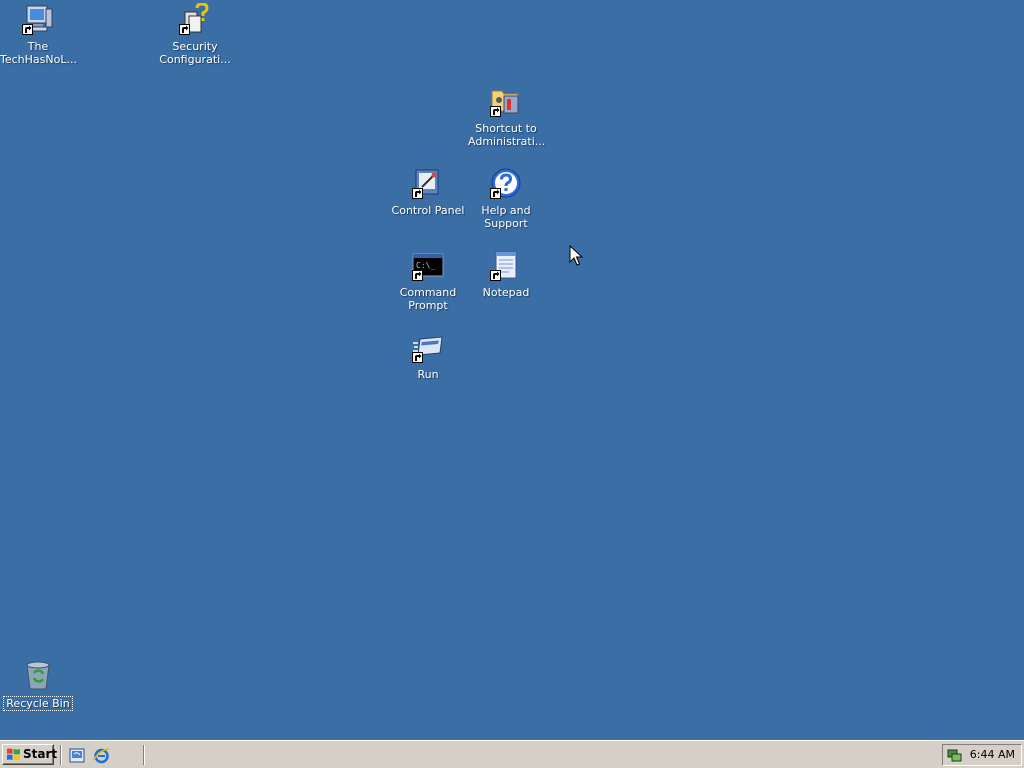 Image resolution: width=1024 pixels, height=768 pixels. What do you see at coordinates (428, 192) in the screenshot?
I see `desktop-icon-control-panel: Control Panel` at bounding box center [428, 192].